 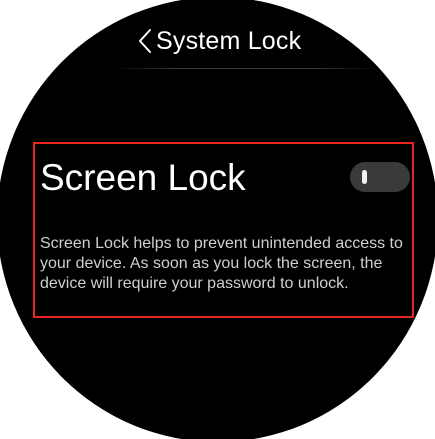 What do you see at coordinates (229, 41) in the screenshot?
I see `page-title: System Lock` at bounding box center [229, 41].